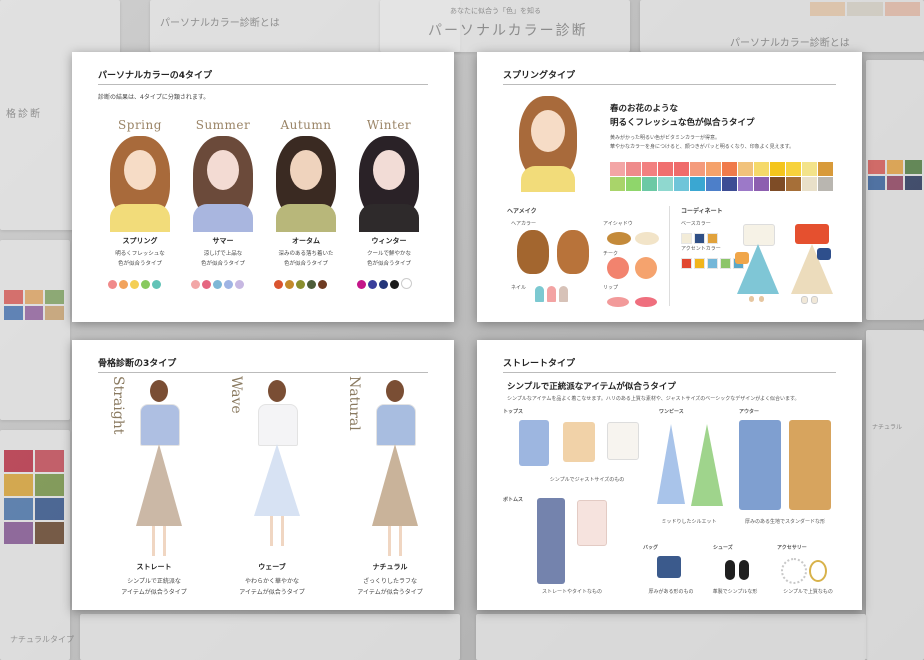  What do you see at coordinates (632, 270) in the screenshot?
I see `cheek-swatches` at bounding box center [632, 270].